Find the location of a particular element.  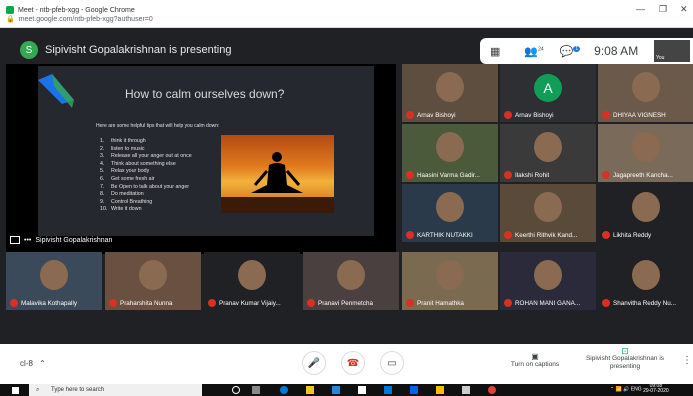

participant-tile: A Arnav Bishoyi is located at coordinates (548, 93).